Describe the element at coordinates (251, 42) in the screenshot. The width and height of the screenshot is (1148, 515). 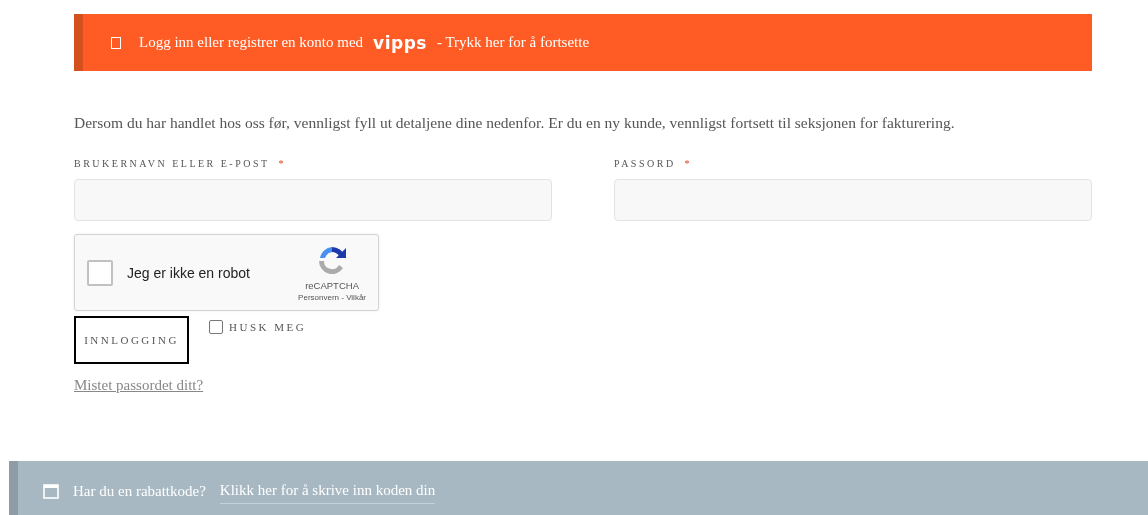
I see `banner-text: Logg inn eller registrer en konto med` at that location.